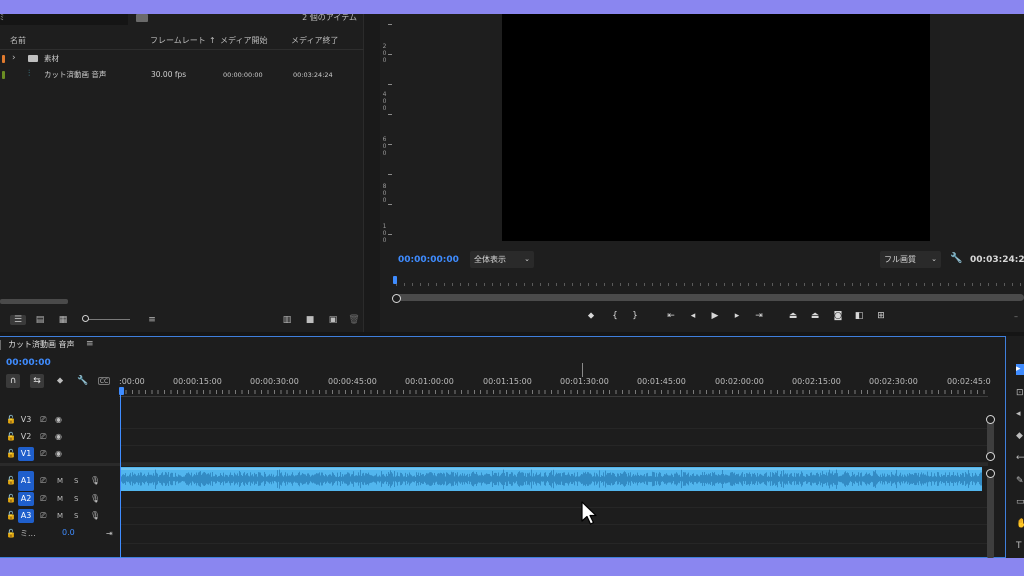 The height and width of the screenshot is (576, 1024). Describe the element at coordinates (554, 437) in the screenshot. I see `track-lane-v2` at that location.